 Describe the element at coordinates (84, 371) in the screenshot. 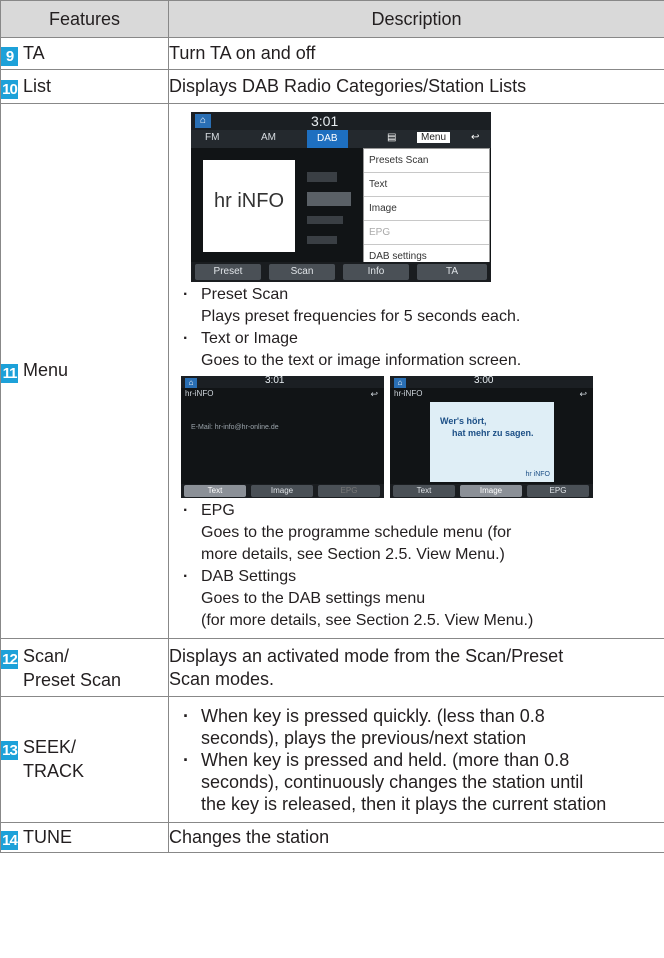

I see `feature-menu: 11 Menu` at that location.